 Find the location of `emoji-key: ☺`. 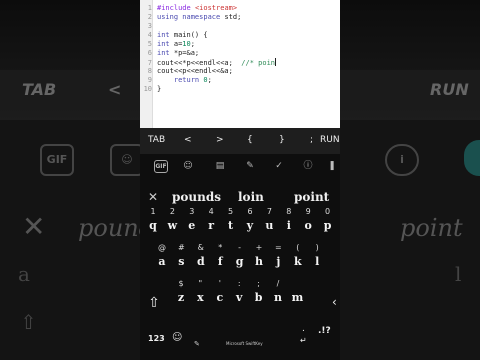

emoji-key: ☺ is located at coordinates (177, 337).